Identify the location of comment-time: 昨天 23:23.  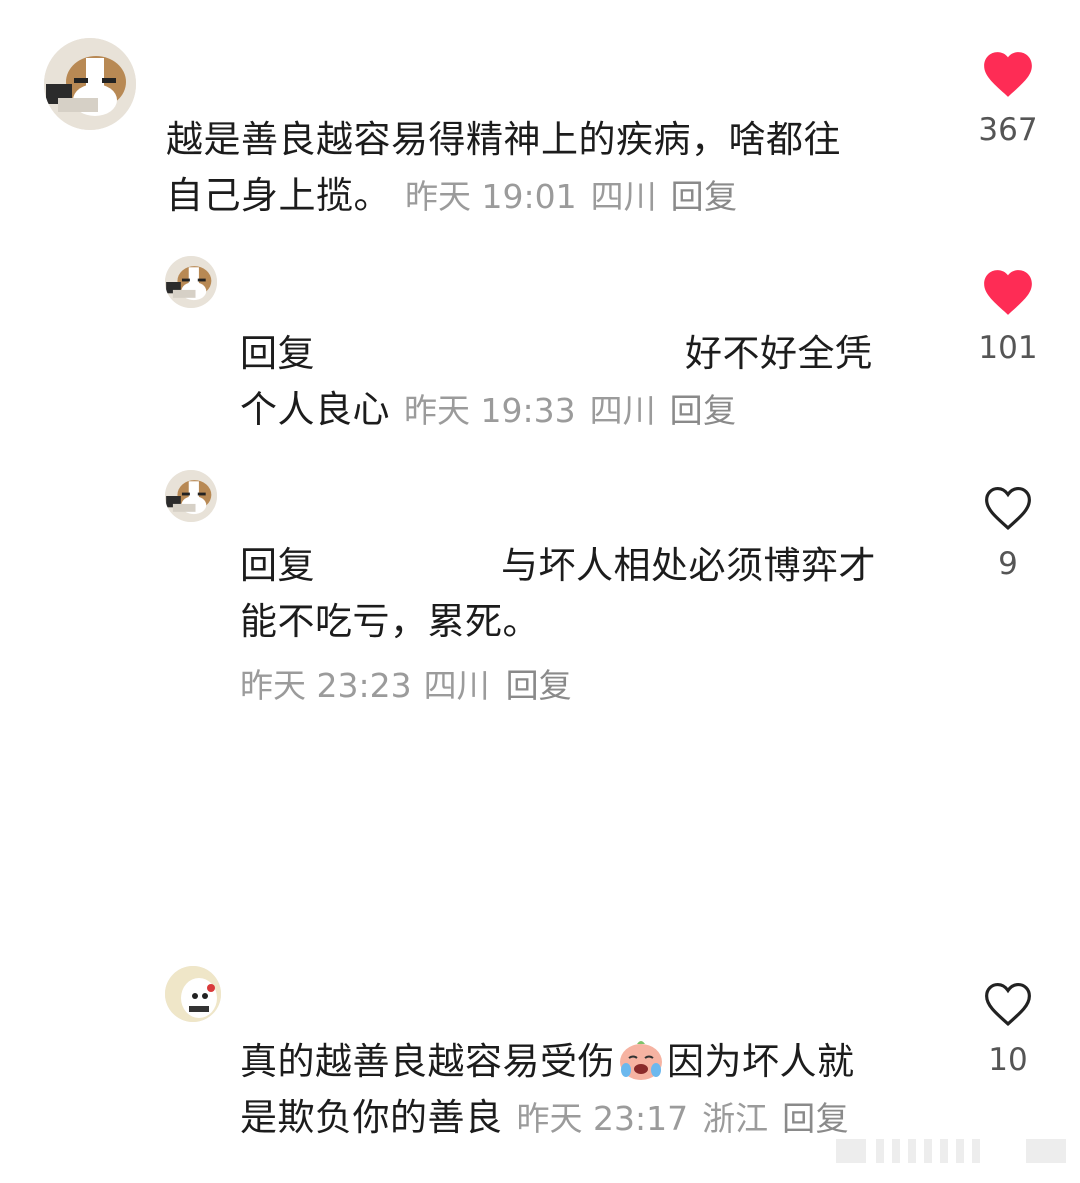
(326, 685).